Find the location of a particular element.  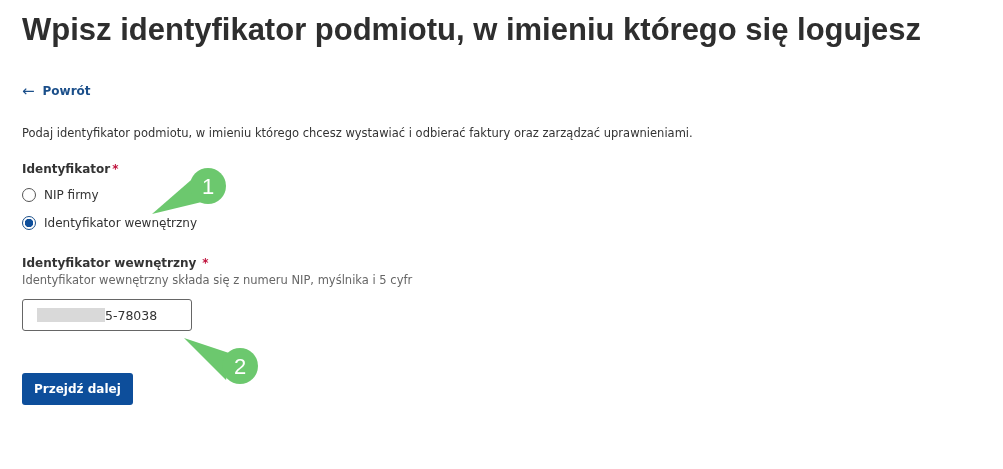

radio-label: Identyfikator wewnętrzny is located at coordinates (121, 223).